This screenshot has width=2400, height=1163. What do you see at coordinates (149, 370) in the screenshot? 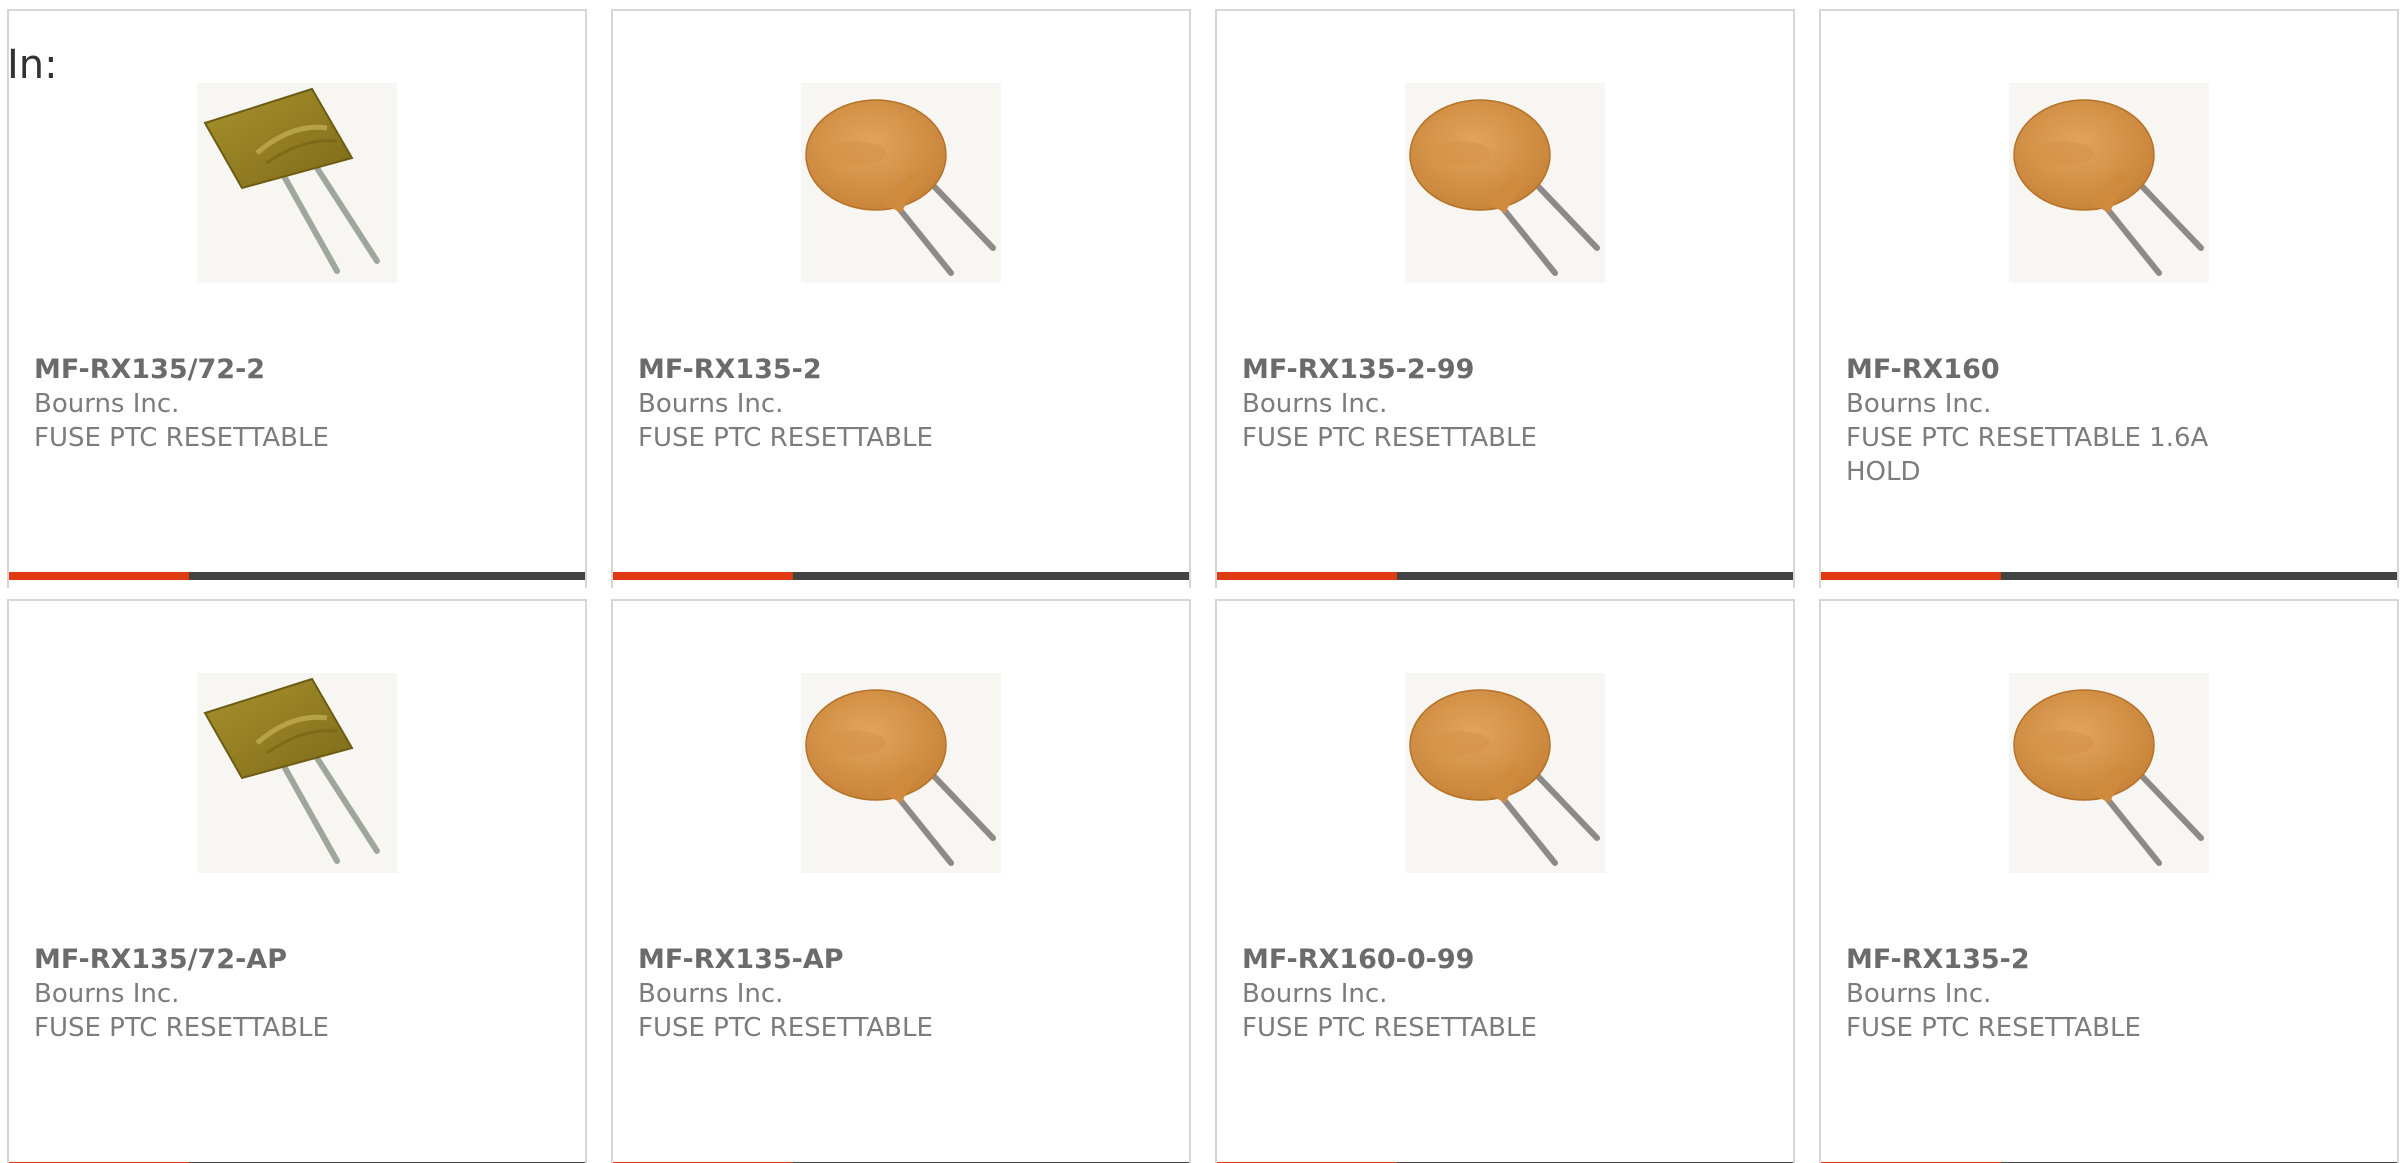
I see `part-number: MF-RX135/72-2` at bounding box center [149, 370].